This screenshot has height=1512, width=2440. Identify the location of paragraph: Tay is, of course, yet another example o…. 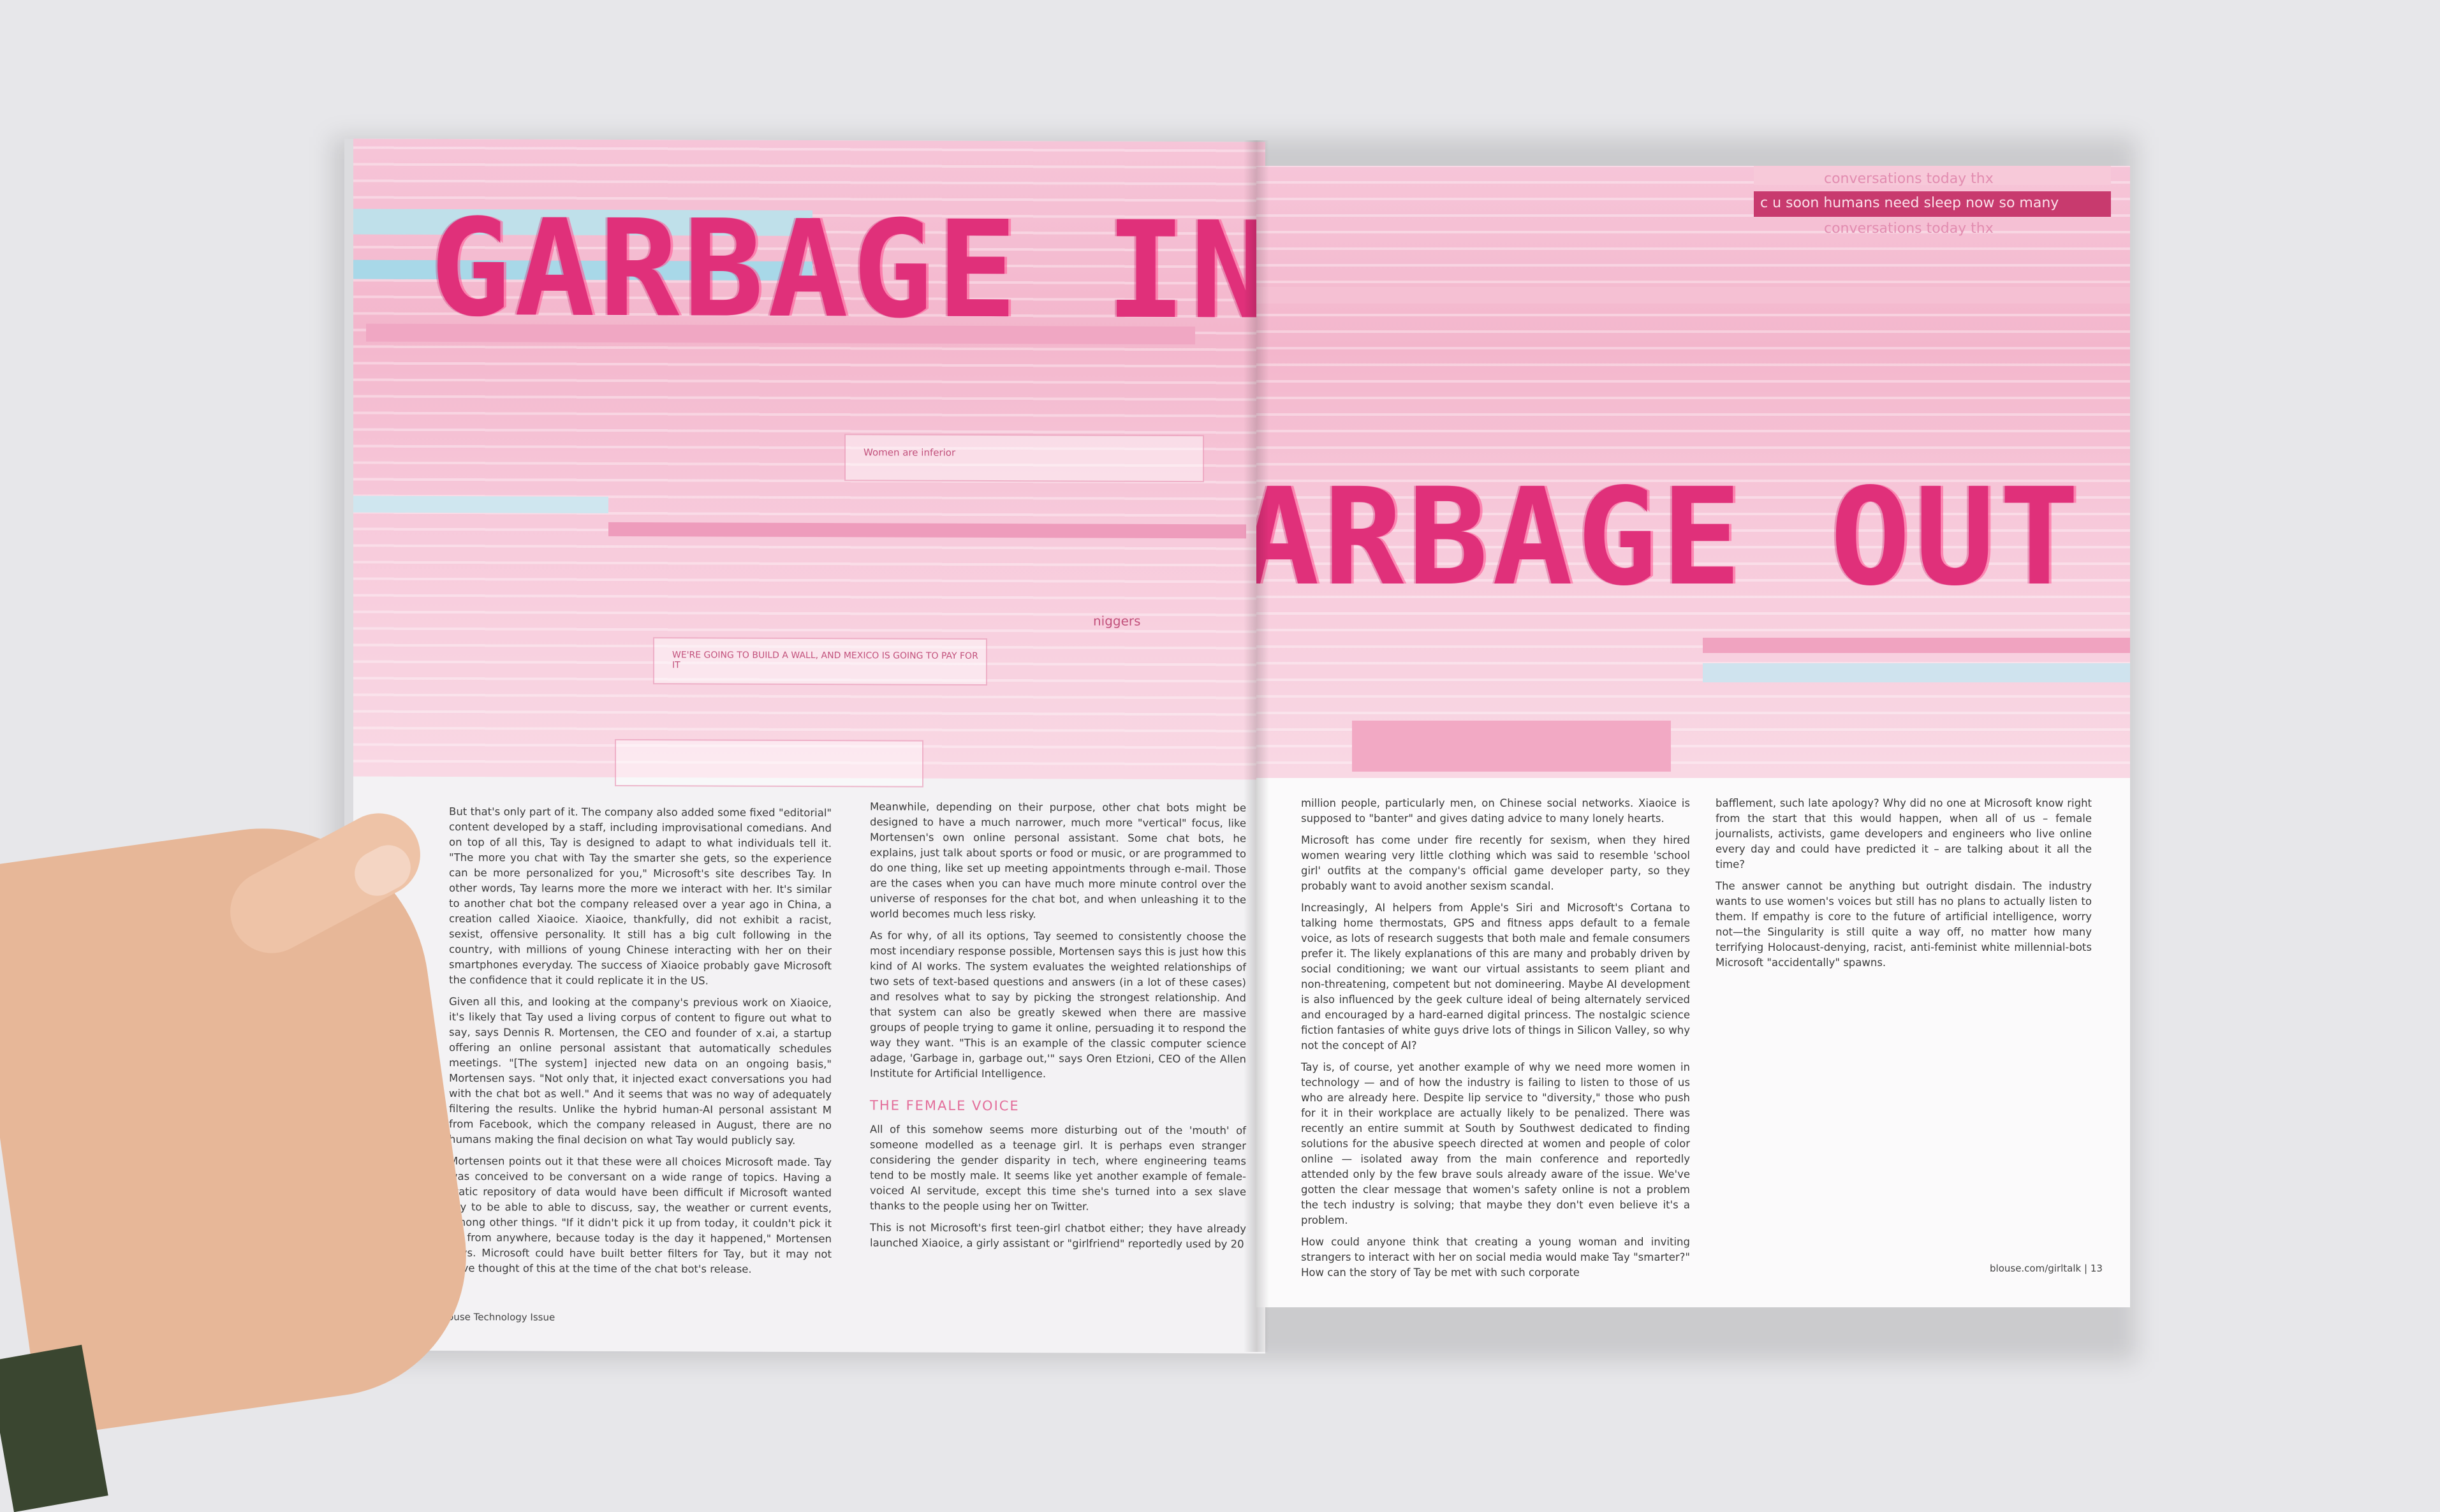
(1495, 1143).